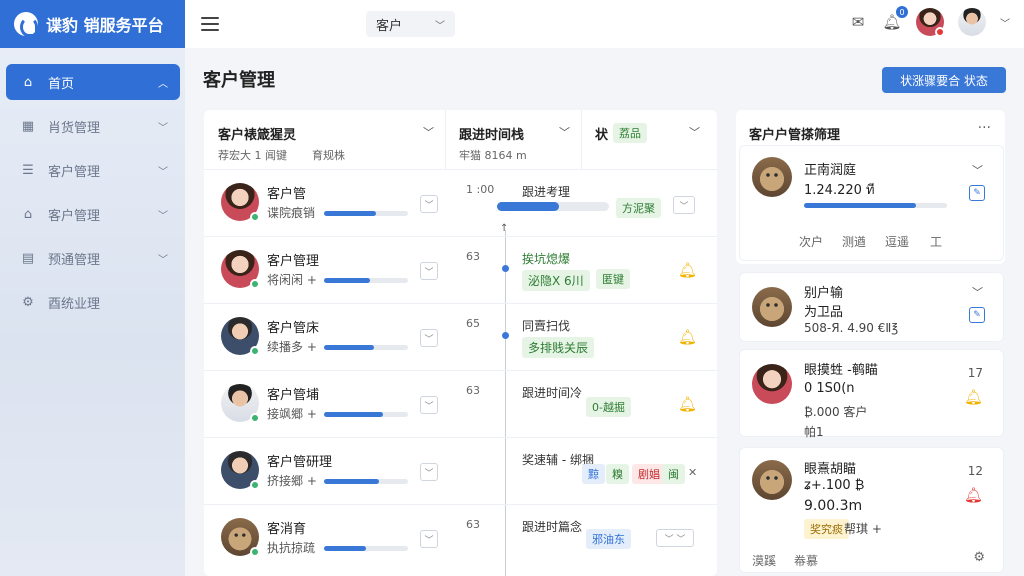 This screenshot has width=1024, height=576. What do you see at coordinates (871, 307) in the screenshot?
I see `customer-card: 别户输 为卫品 508-Я. 4.90 €Ⅱ℥ ﹀ ✎` at bounding box center [871, 307].